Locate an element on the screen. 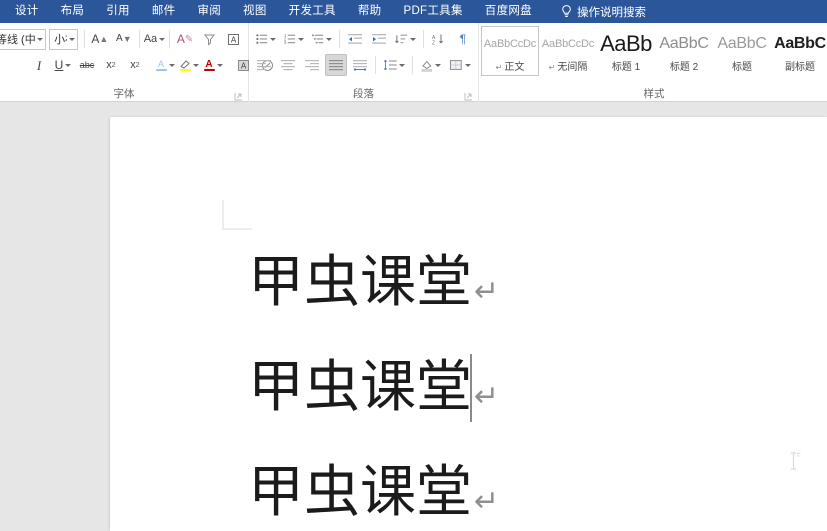 Image resolution: width=827 pixels, height=531 pixels. style-item-heading-2: AaBbC 标题 2 is located at coordinates (684, 51).